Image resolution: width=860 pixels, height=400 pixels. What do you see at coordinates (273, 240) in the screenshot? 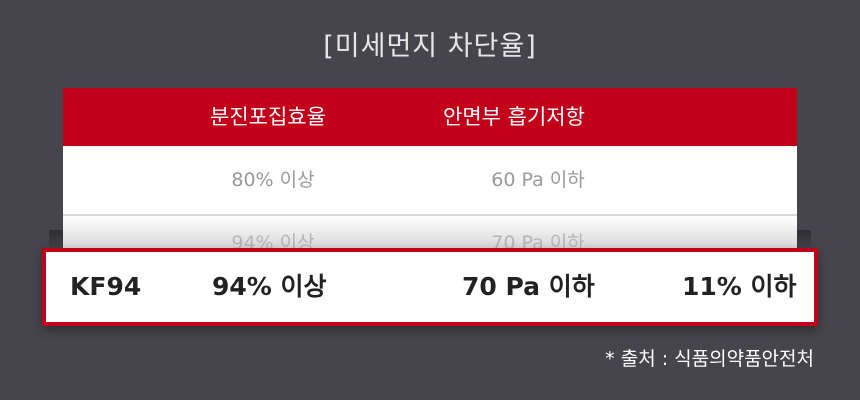
I see `ghost-efficiency: 94% 이상` at bounding box center [273, 240].